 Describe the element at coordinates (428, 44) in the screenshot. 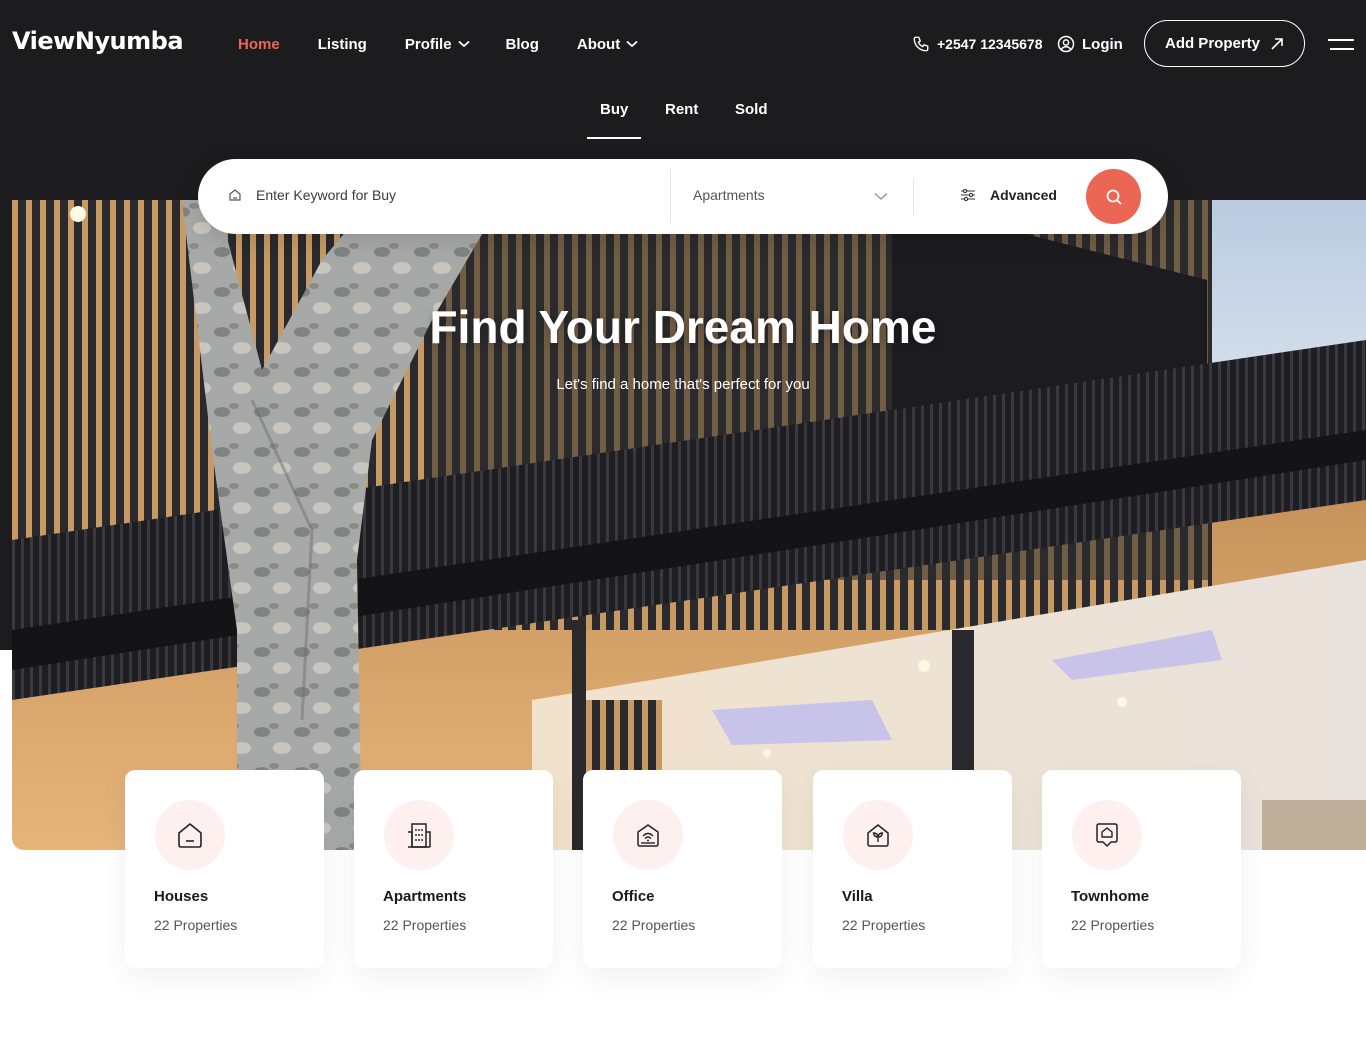

I see `nav-profile-label: Profile` at that location.